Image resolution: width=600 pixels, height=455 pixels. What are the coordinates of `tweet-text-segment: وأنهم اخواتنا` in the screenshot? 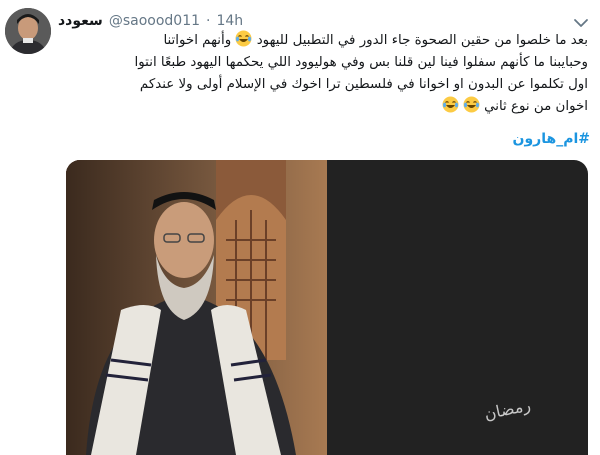 It's located at (197, 40).